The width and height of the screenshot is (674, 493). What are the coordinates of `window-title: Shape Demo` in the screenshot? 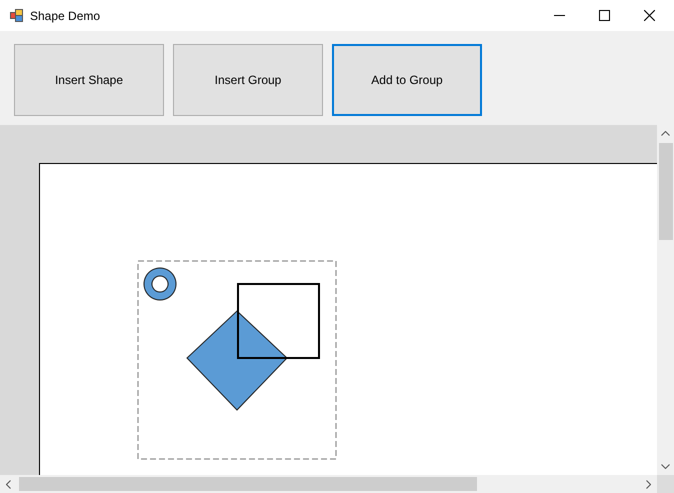 It's located at (65, 16).